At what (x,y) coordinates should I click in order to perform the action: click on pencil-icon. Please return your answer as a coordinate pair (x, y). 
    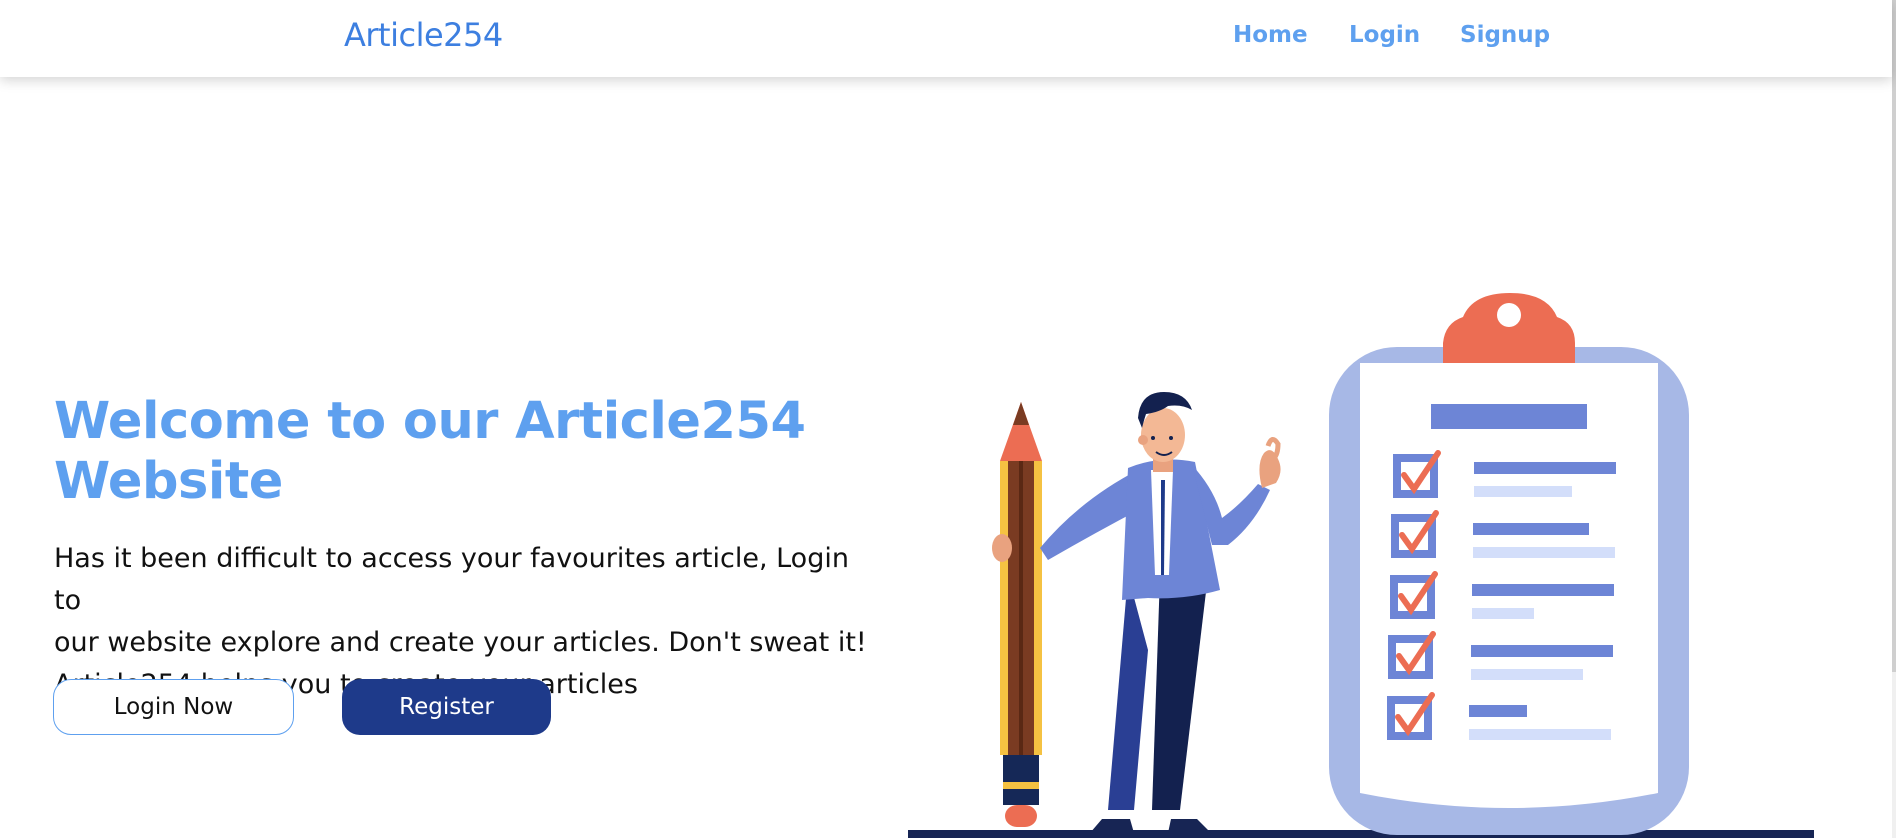
    Looking at the image, I should click on (1021, 614).